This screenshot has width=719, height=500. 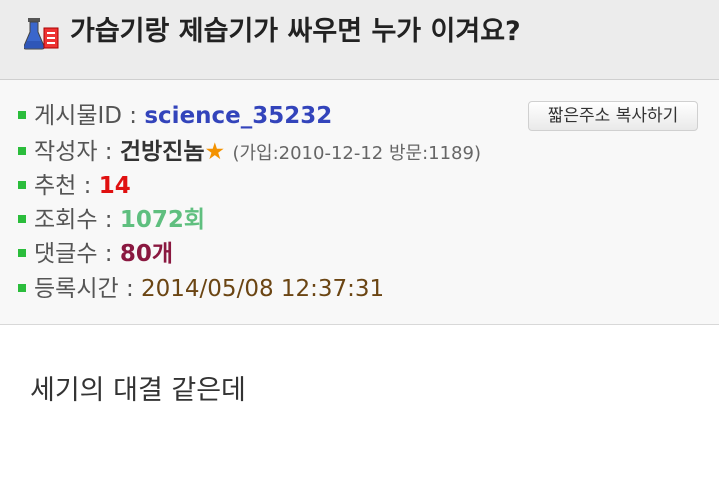 I want to click on author-label: 작성자 :, so click(x=77, y=152).